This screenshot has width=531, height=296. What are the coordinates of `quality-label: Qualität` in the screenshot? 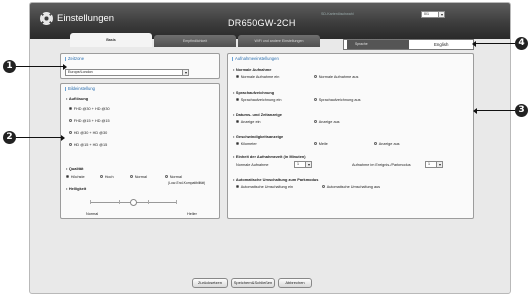 It's located at (74, 168).